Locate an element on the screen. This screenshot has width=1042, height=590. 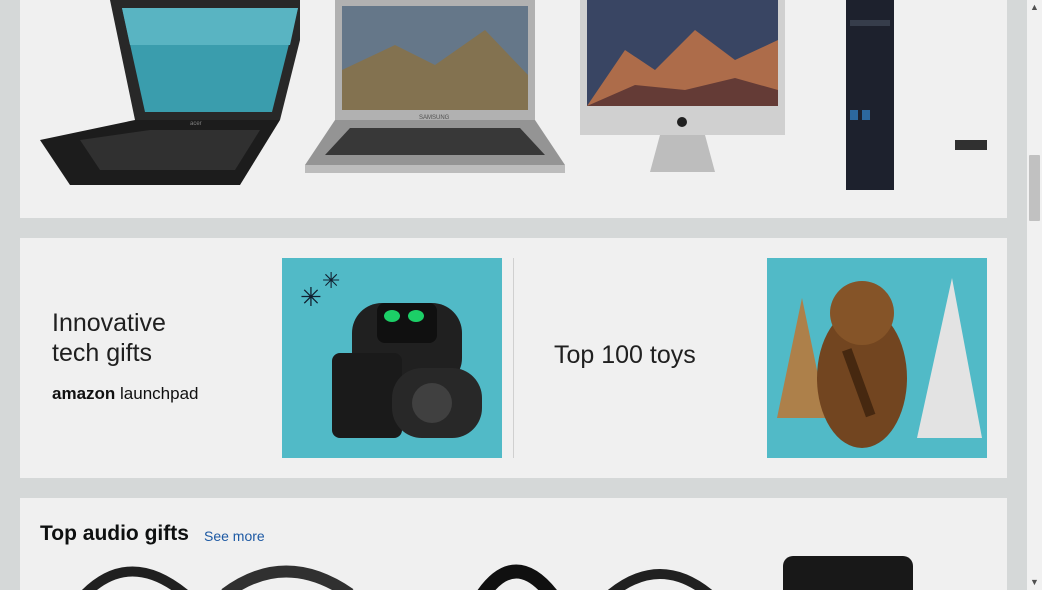
audio-gifts-card: Top audio gifts See more is located at coordinates (513, 544).